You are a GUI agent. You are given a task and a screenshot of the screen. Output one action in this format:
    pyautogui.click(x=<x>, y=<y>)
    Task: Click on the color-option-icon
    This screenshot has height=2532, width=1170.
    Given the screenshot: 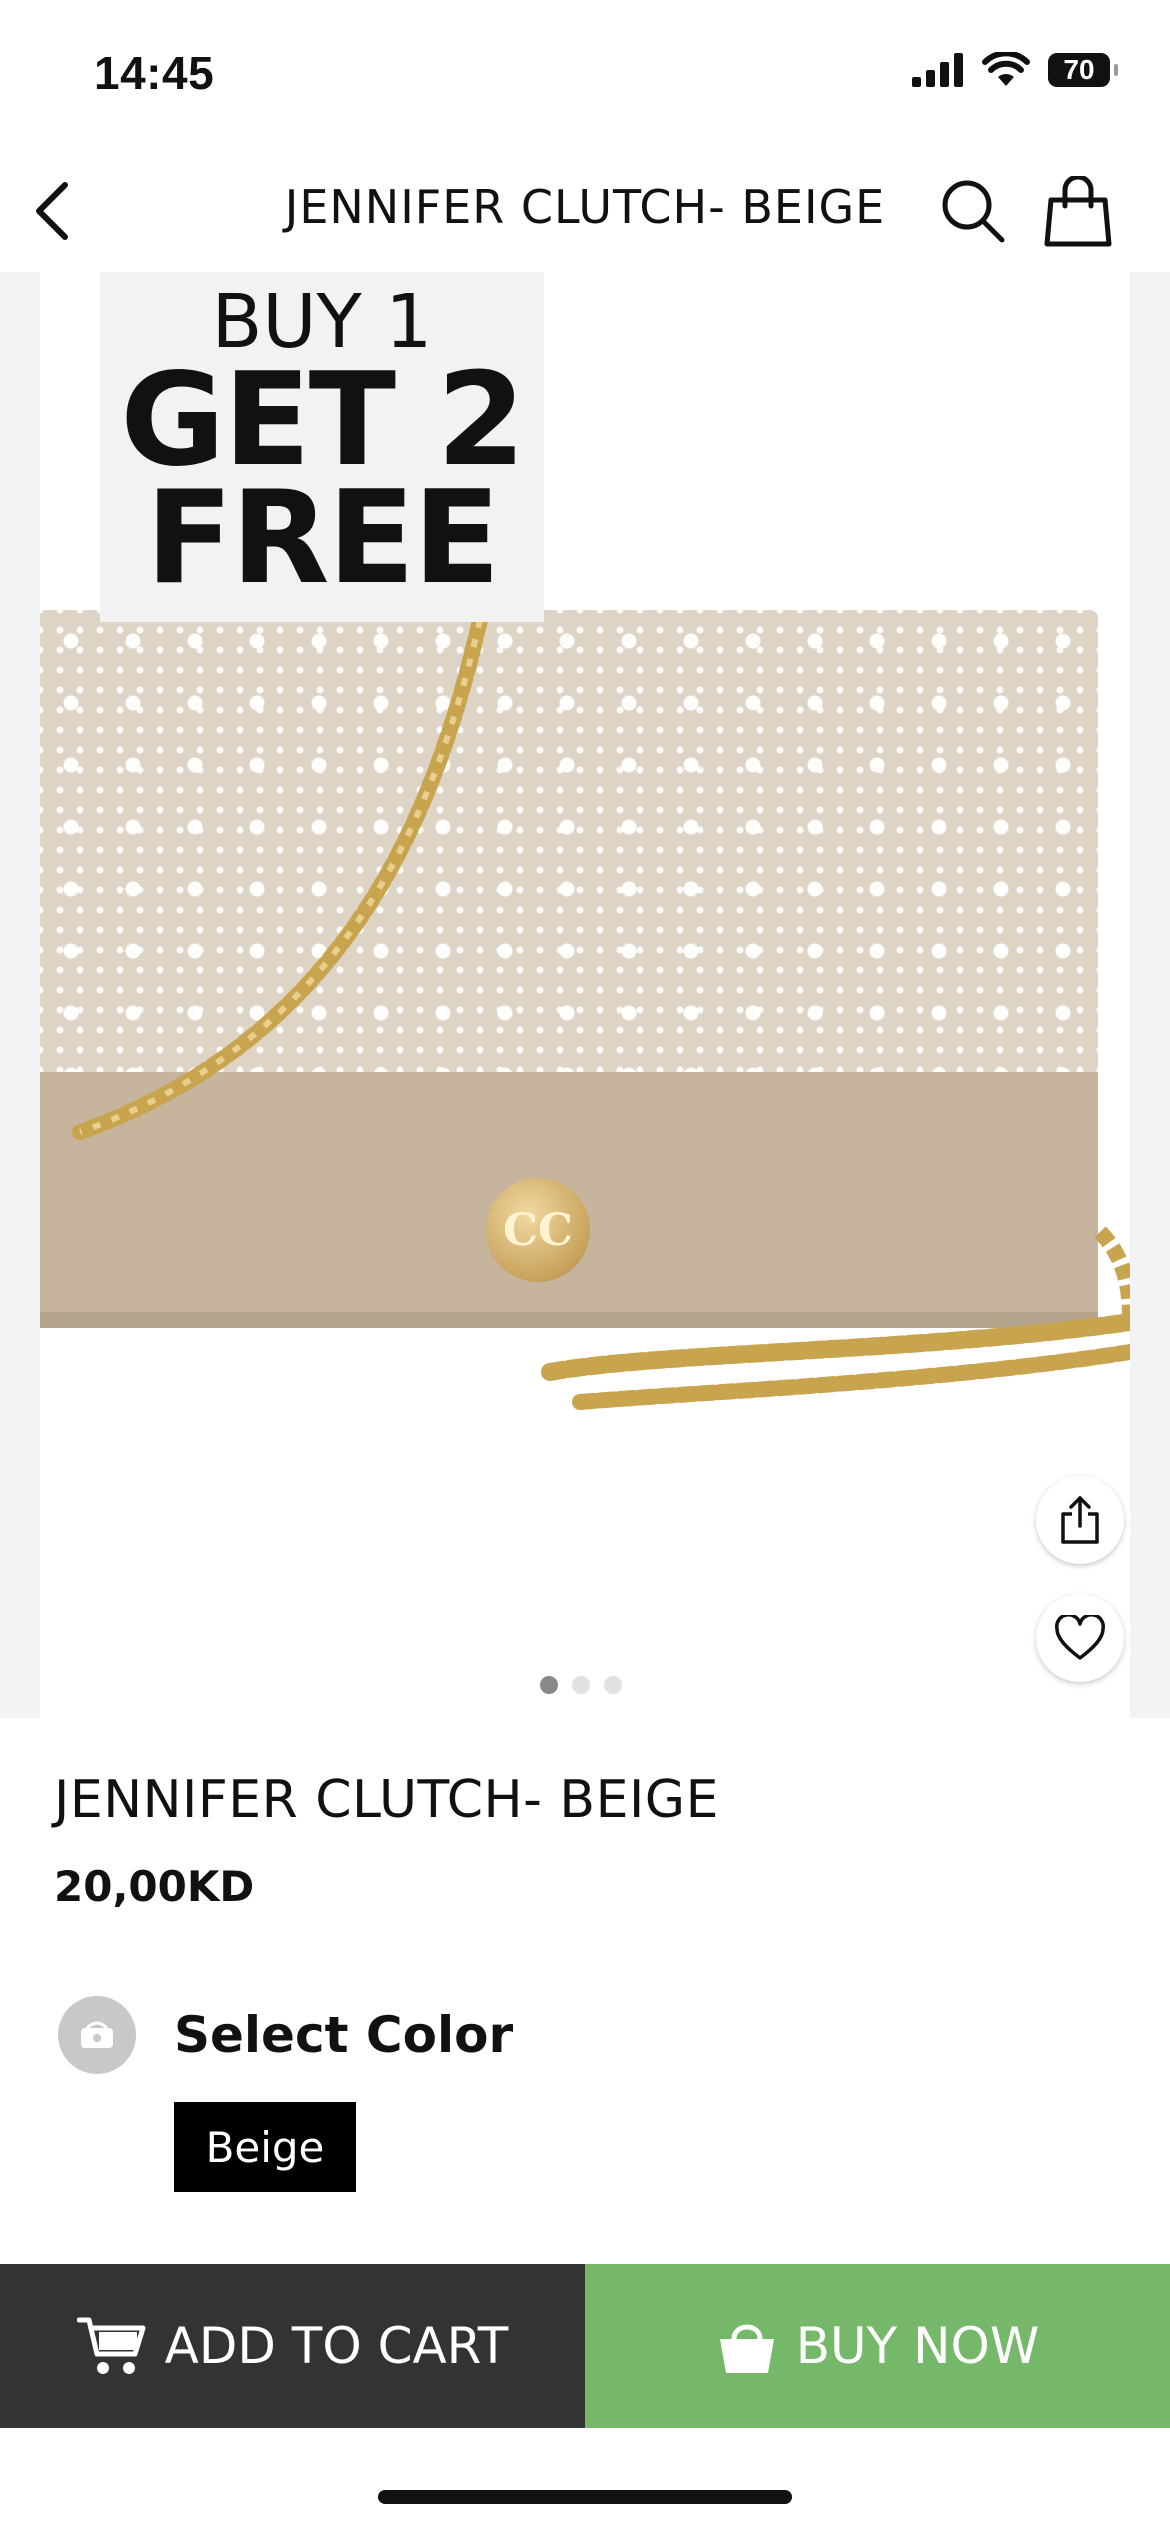 What is the action you would take?
    pyautogui.click(x=97, y=2035)
    